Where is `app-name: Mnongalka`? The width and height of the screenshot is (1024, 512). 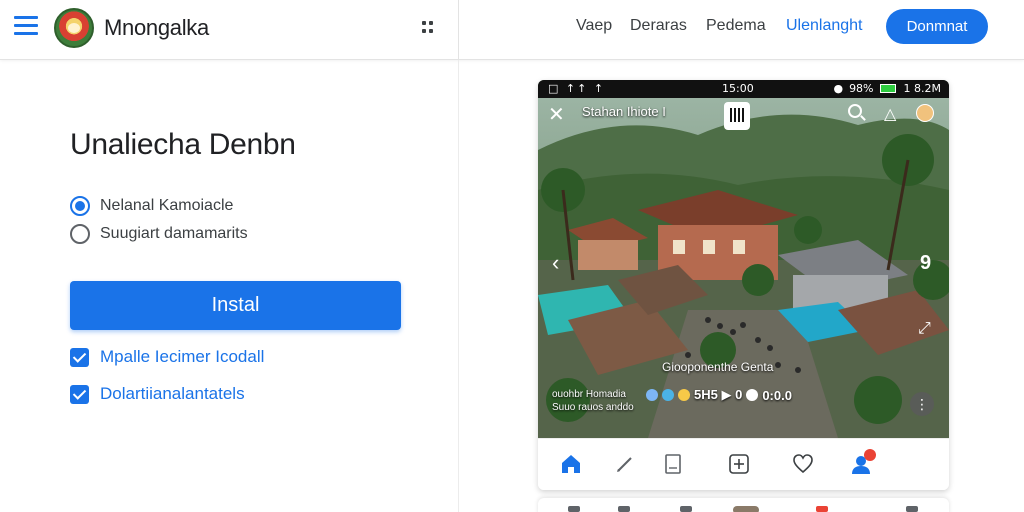 app-name: Mnongalka is located at coordinates (156, 27).